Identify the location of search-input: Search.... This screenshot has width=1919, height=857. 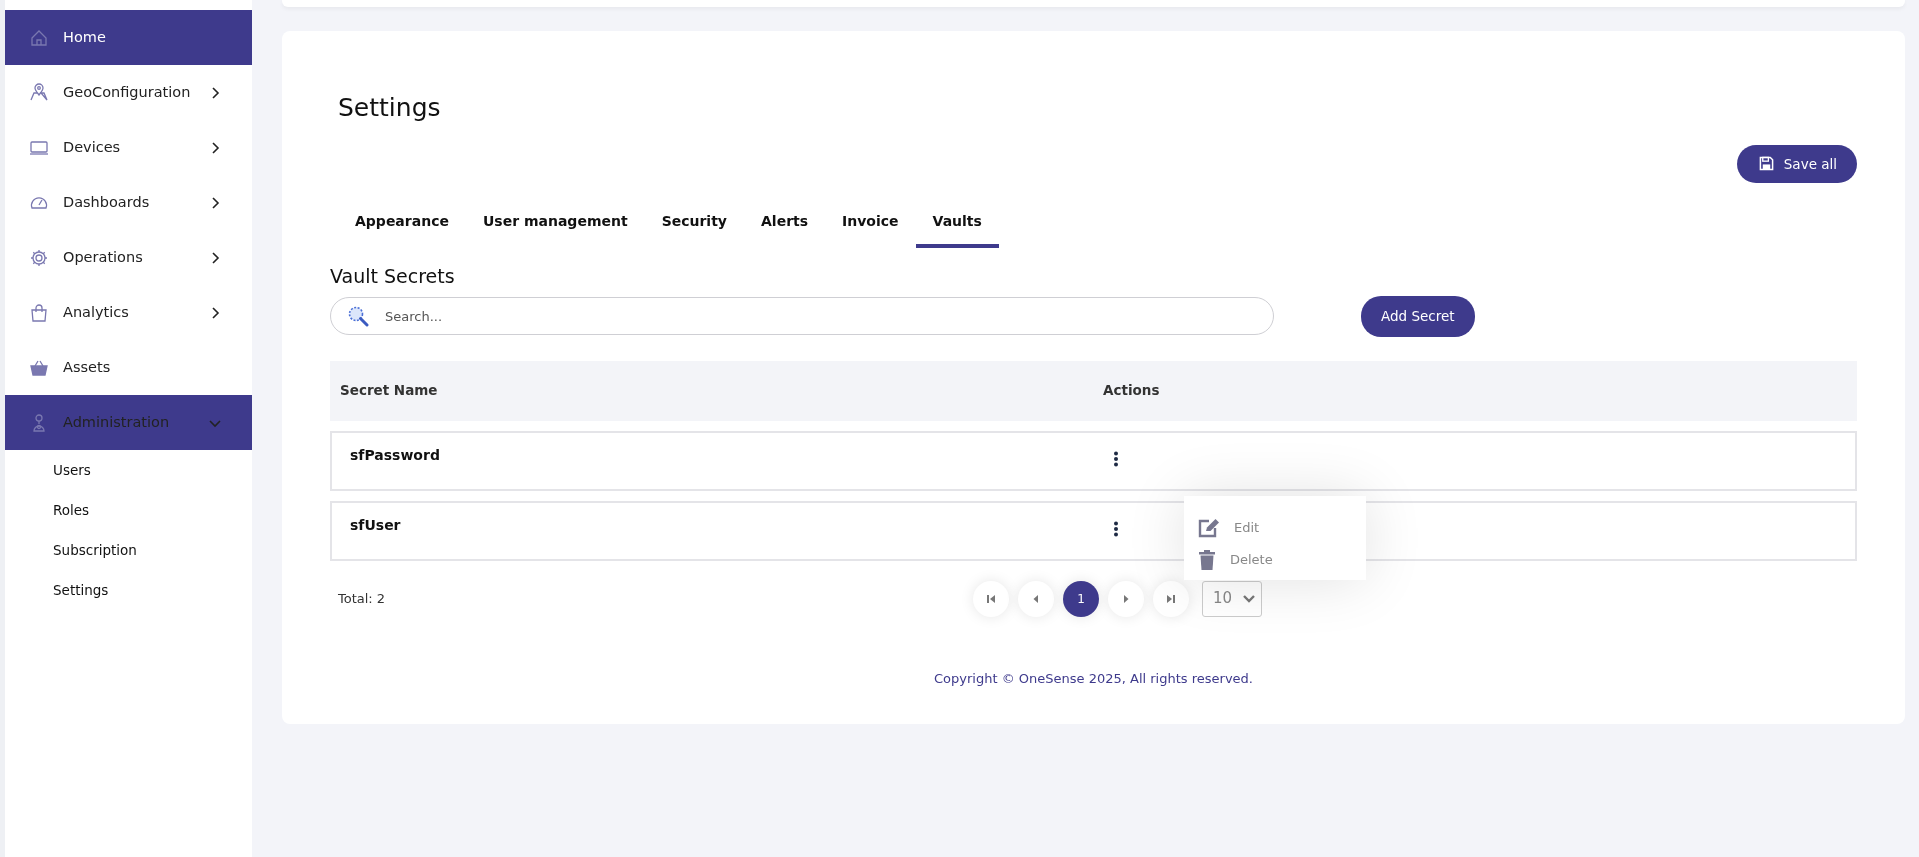
(828, 316).